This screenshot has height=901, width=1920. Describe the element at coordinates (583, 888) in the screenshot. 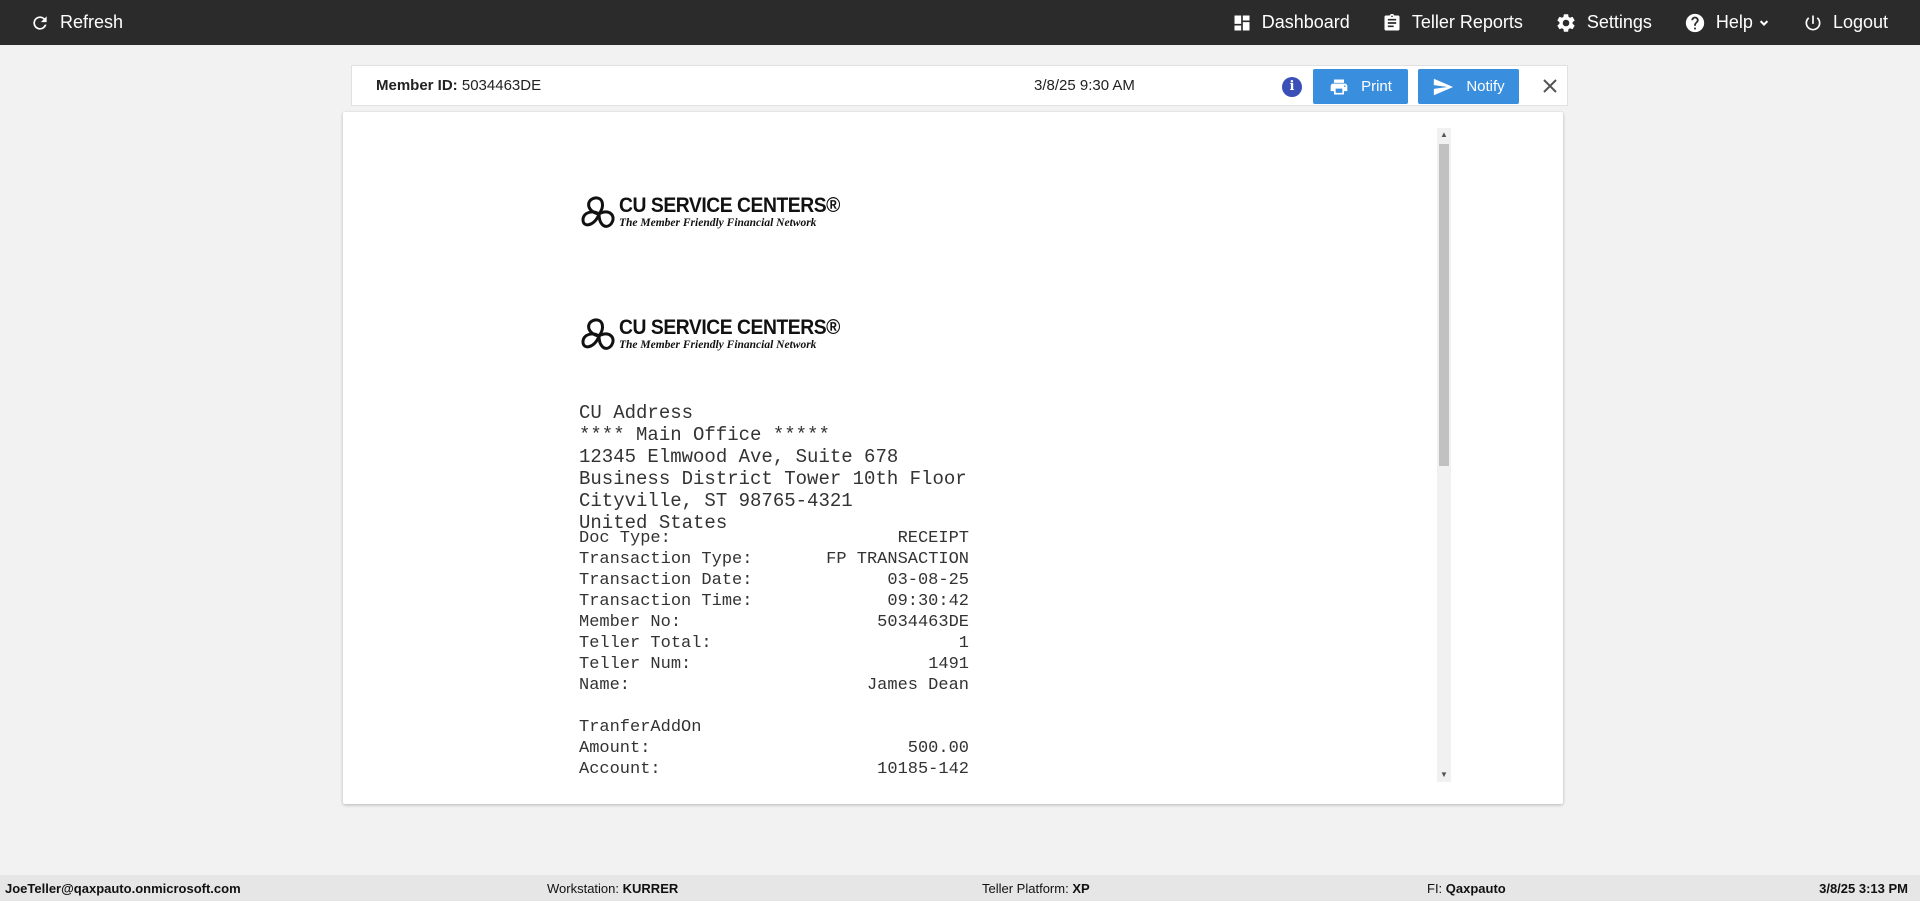

I see `status-workstation-label: Workstation:` at that location.